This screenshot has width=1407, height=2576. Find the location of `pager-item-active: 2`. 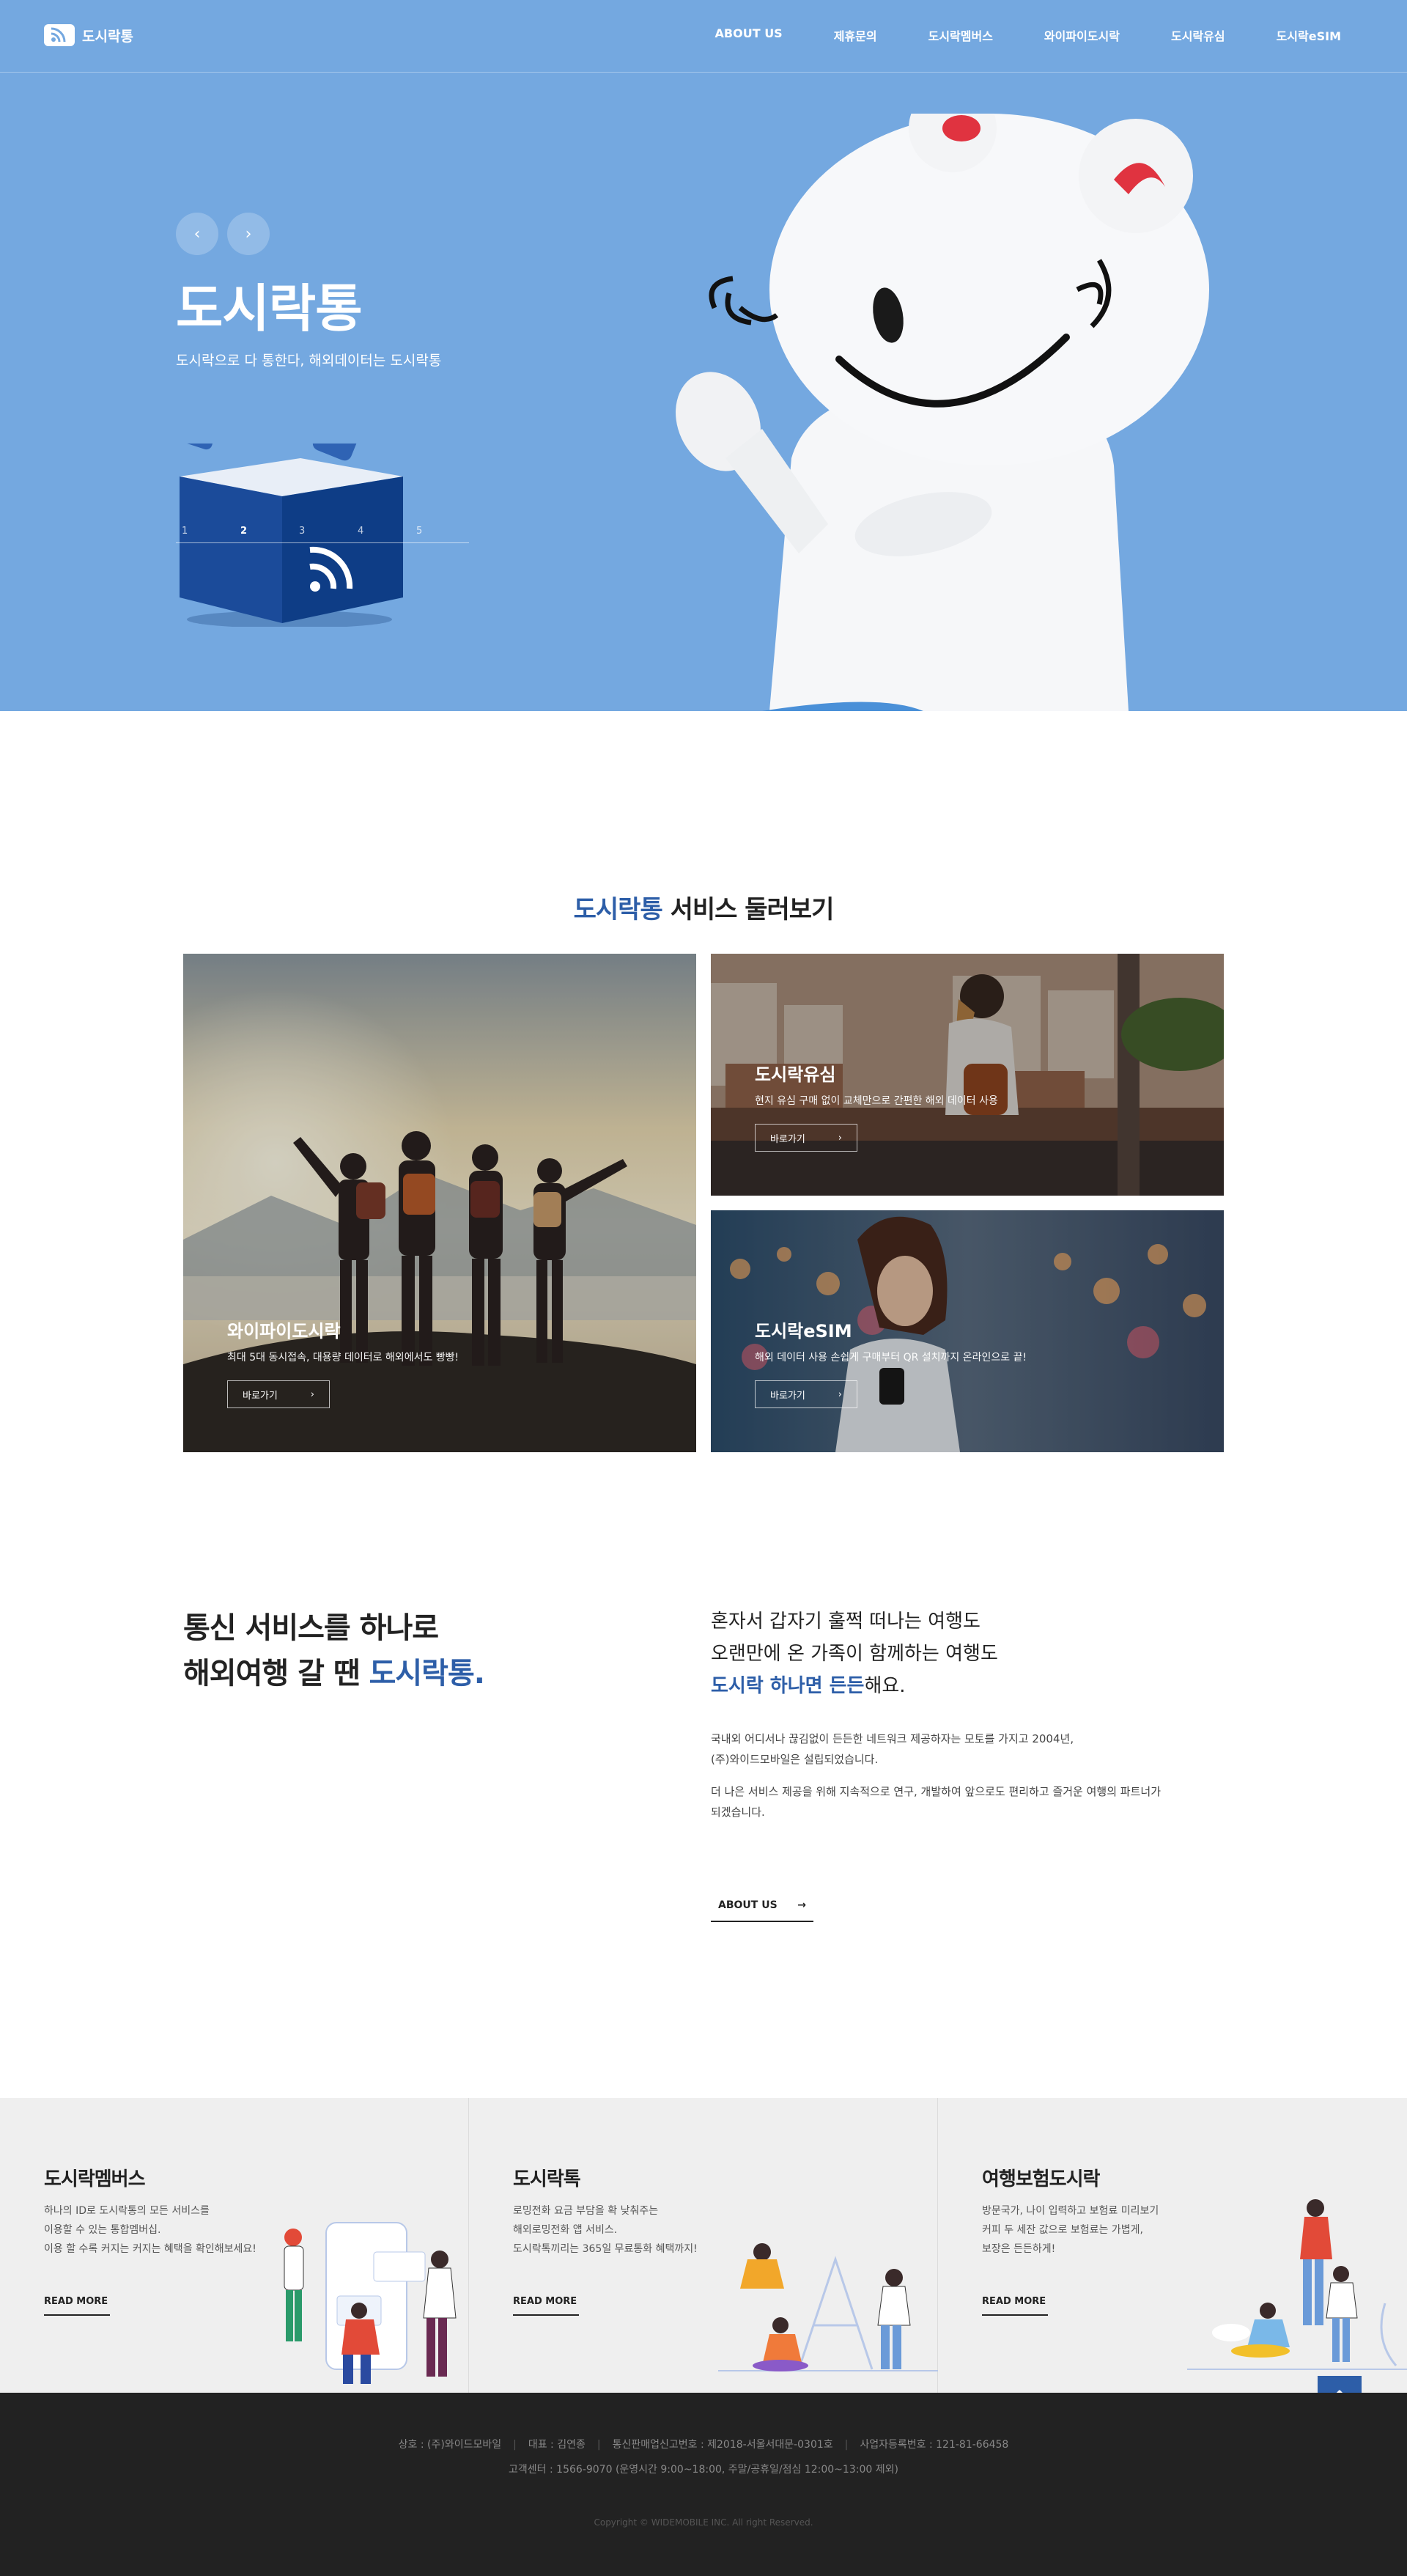

pager-item-active: 2 is located at coordinates (243, 531).